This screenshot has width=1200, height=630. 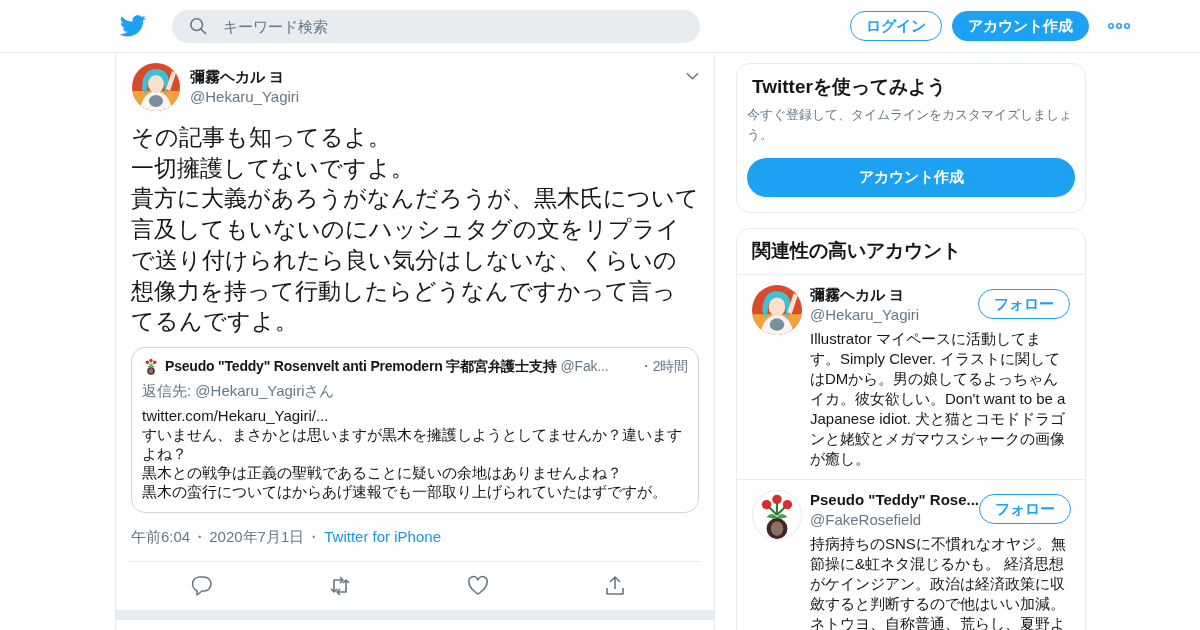 I want to click on source-link: Twitter for iPhone, so click(x=382, y=536).